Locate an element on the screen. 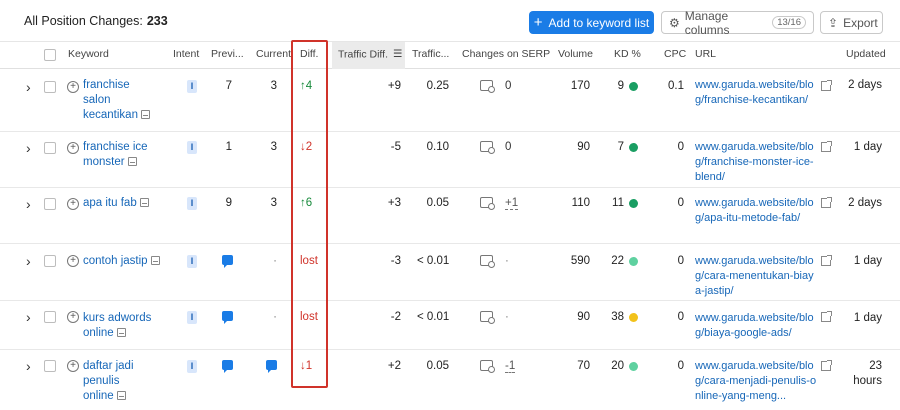  kd-value: 22 is located at coordinates (617, 261).